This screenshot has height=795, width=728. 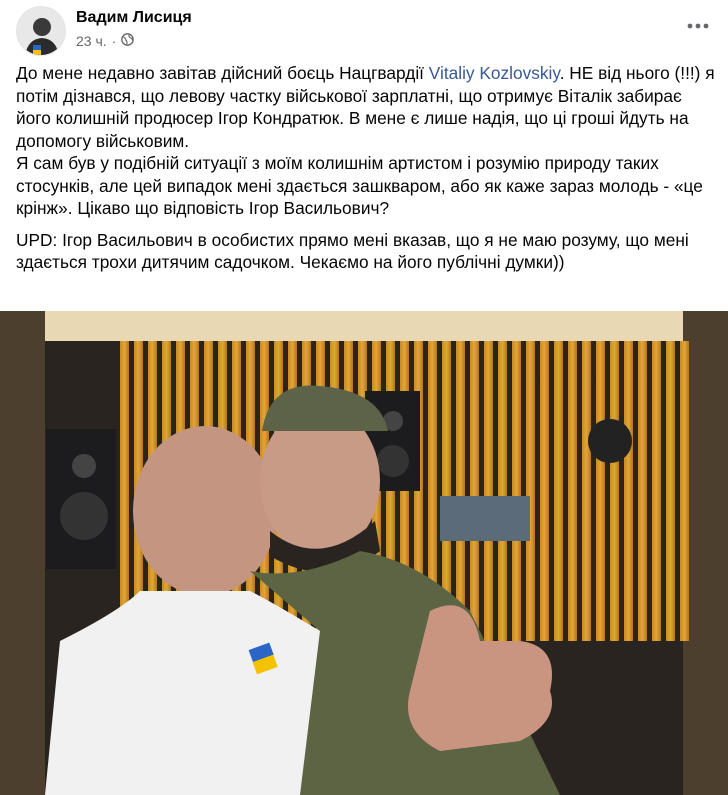 What do you see at coordinates (41, 31) in the screenshot?
I see `author-avatar` at bounding box center [41, 31].